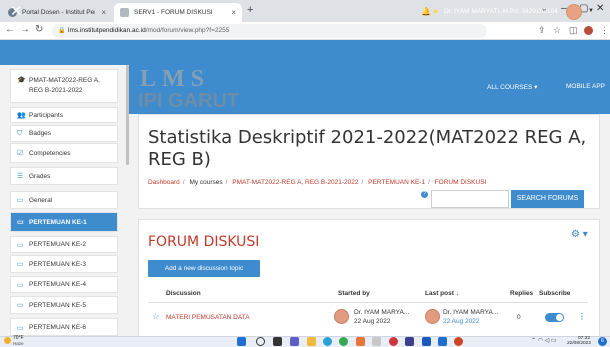 The height and width of the screenshot is (347, 610). What do you see at coordinates (512, 87) in the screenshot?
I see `all-courses-menu: ALL COURSES ▾` at bounding box center [512, 87].